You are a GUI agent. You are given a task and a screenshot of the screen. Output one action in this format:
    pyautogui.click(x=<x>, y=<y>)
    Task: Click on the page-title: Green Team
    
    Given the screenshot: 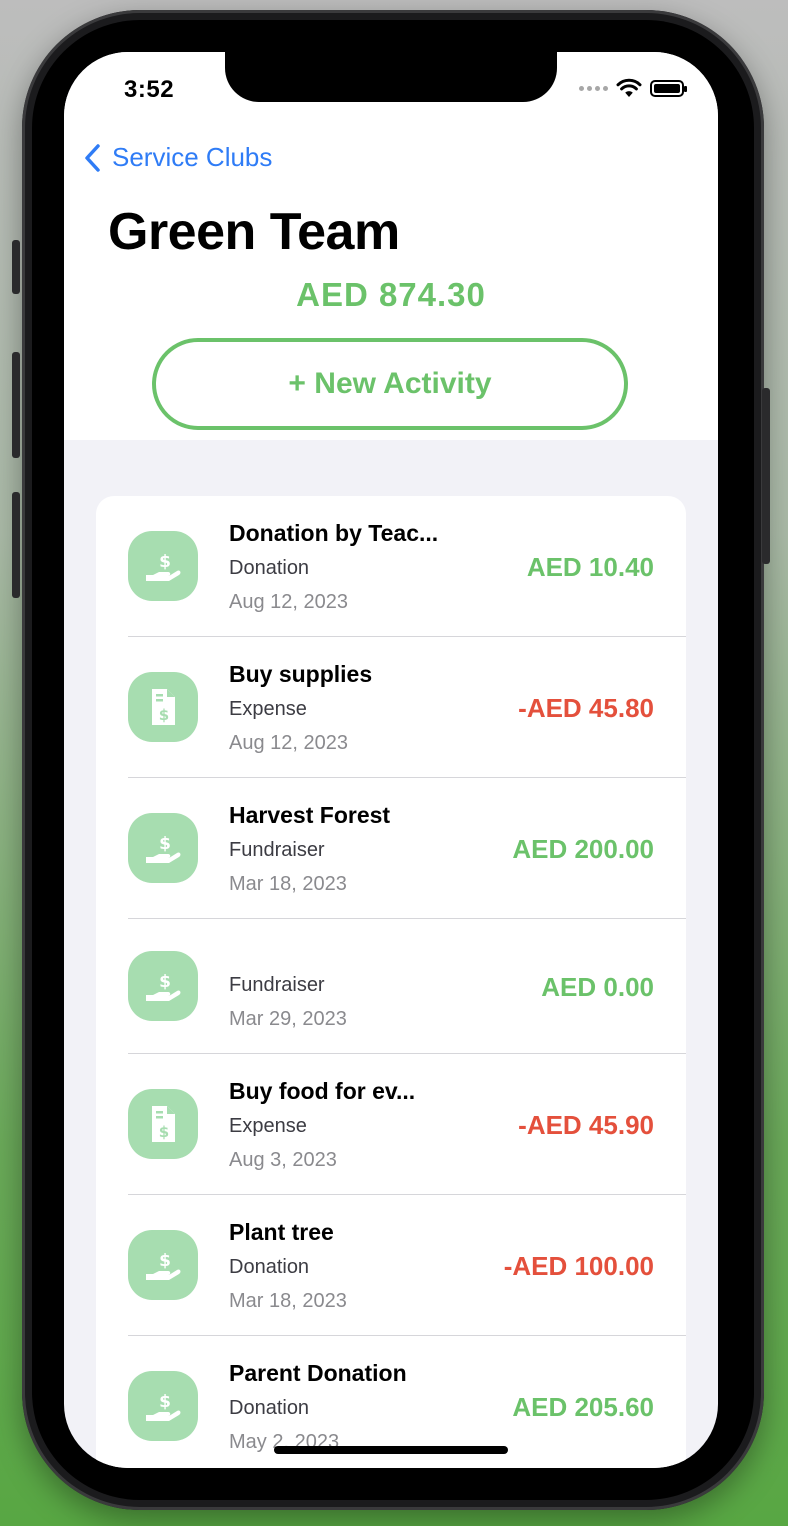 What is the action you would take?
    pyautogui.click(x=254, y=232)
    